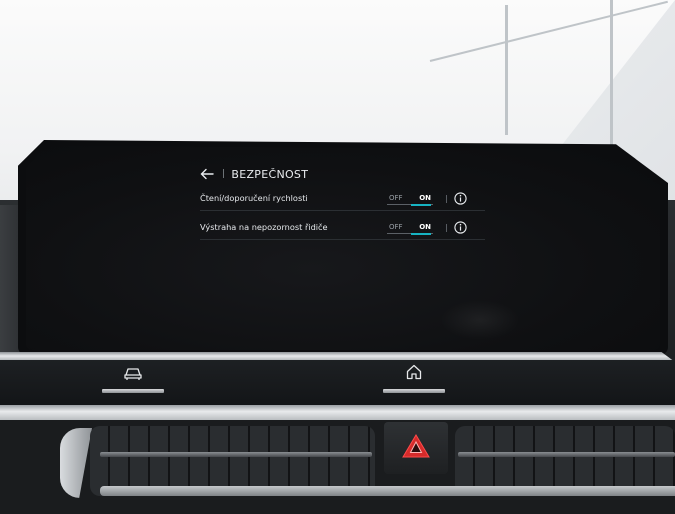 This screenshot has width=675, height=514. I want to click on setting-row-speed-reading: Čtení/doporučení rychlosti OFF ON |, so click(342, 198).